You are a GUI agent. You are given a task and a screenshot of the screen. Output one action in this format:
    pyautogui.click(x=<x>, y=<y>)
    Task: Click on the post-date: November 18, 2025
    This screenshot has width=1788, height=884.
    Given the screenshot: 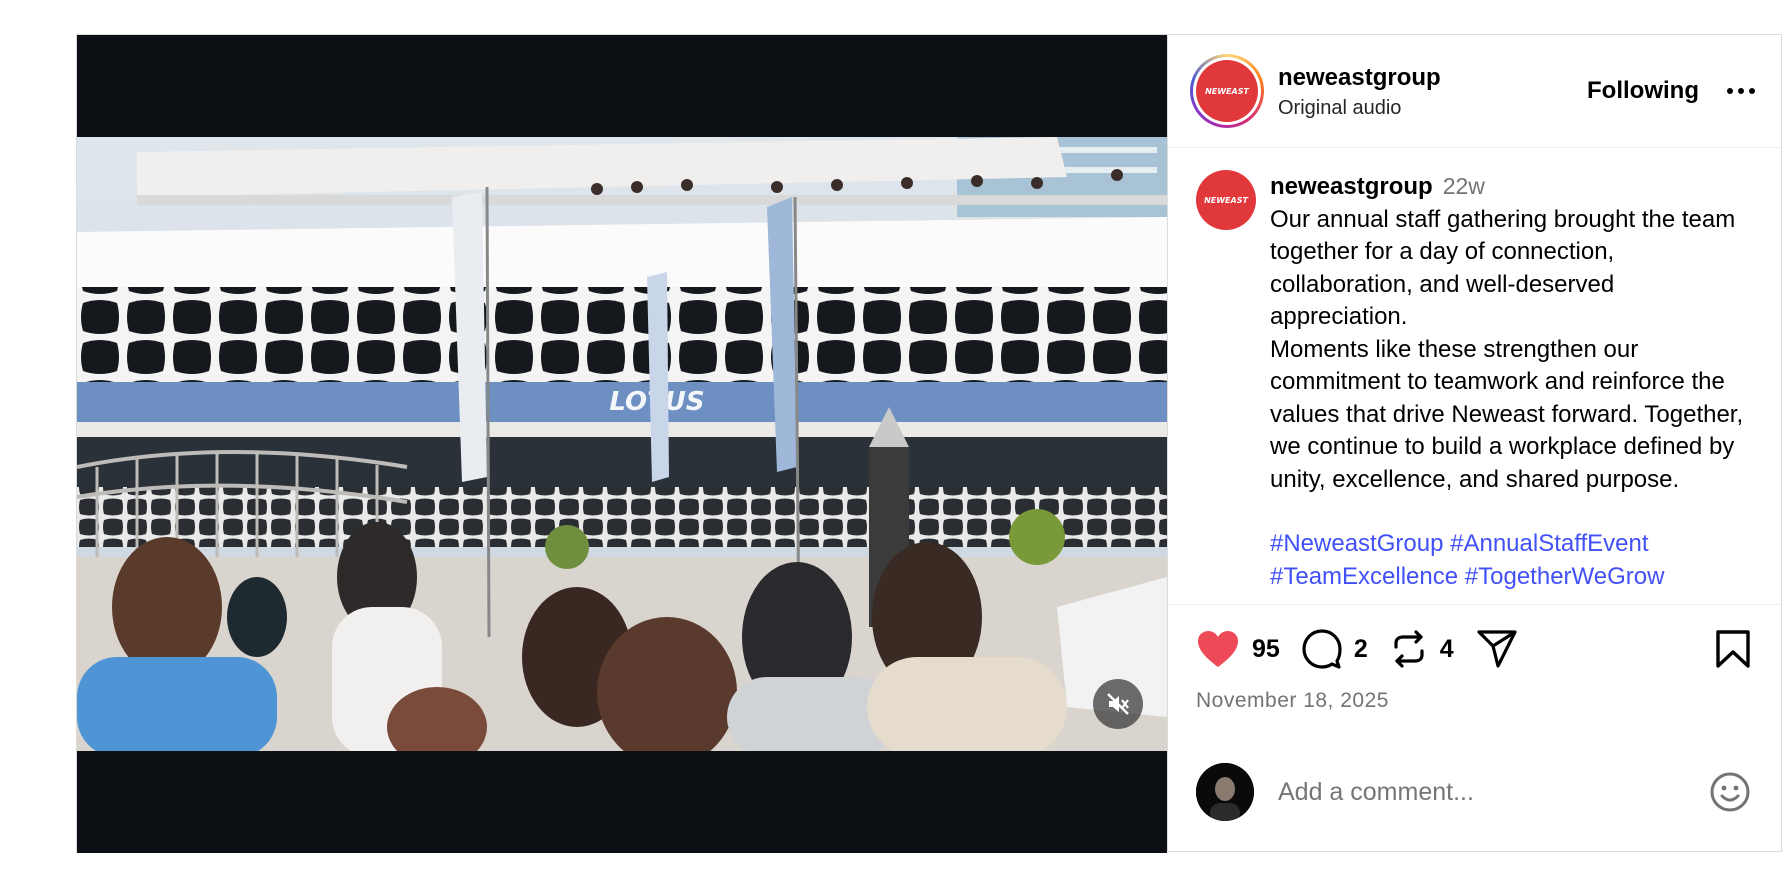 What is the action you would take?
    pyautogui.click(x=1473, y=701)
    